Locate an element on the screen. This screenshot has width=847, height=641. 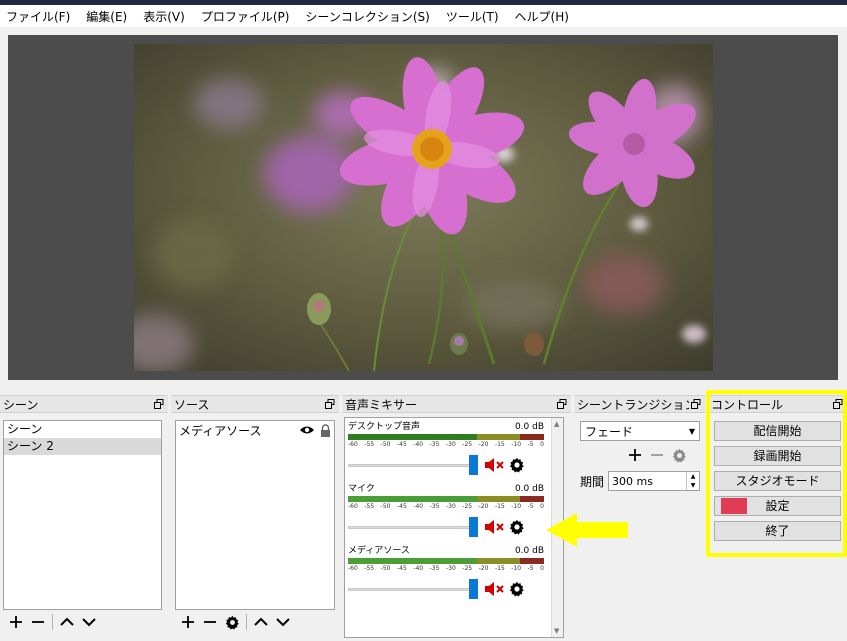
transition-select-value: フェード is located at coordinates (609, 431).